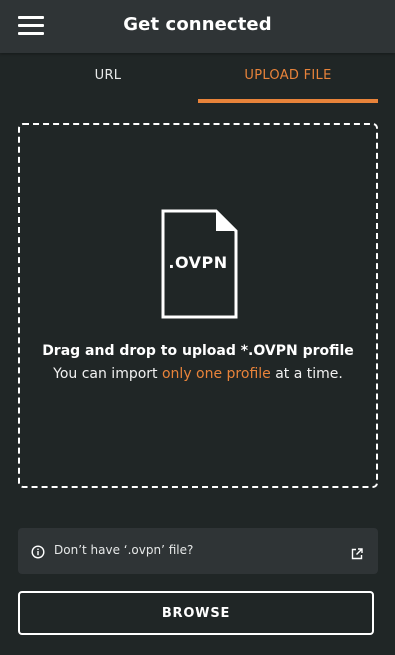 The width and height of the screenshot is (395, 655). I want to click on app-header: Get connected, so click(197, 26).